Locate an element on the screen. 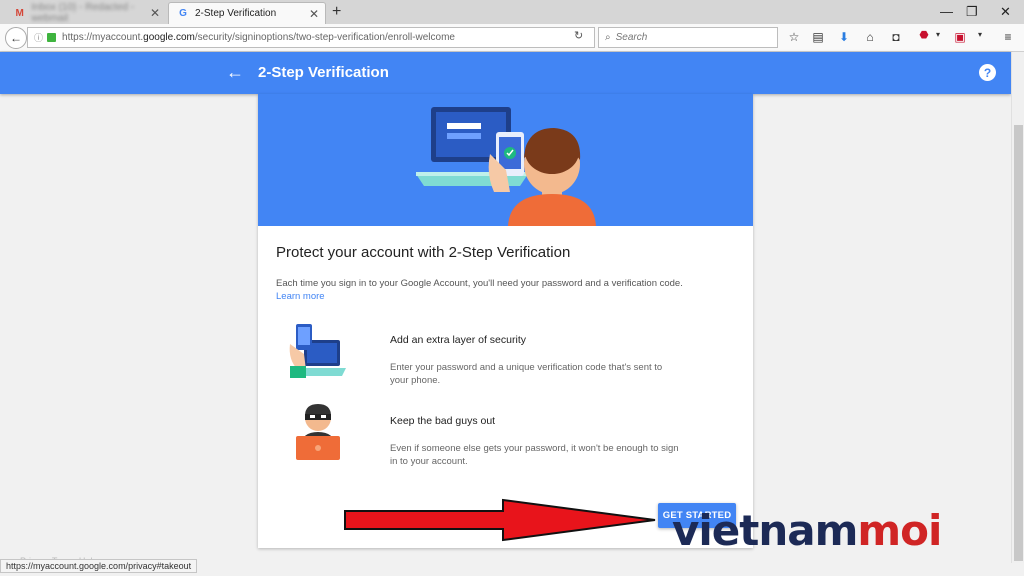  reload-icon: ↻ is located at coordinates (578, 35).